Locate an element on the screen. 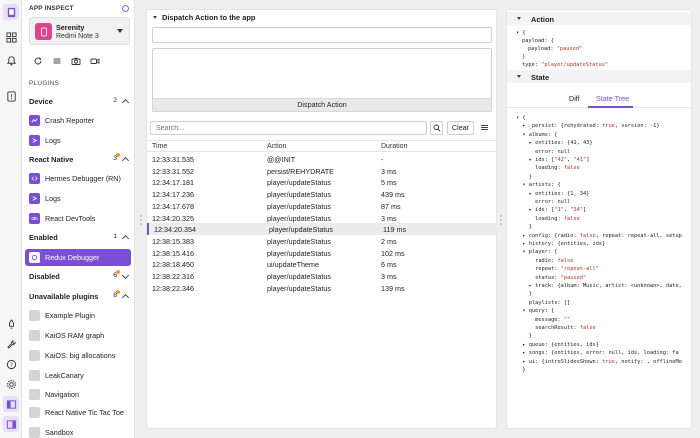 The image size is (700, 438). table-options-button is located at coordinates (485, 128).